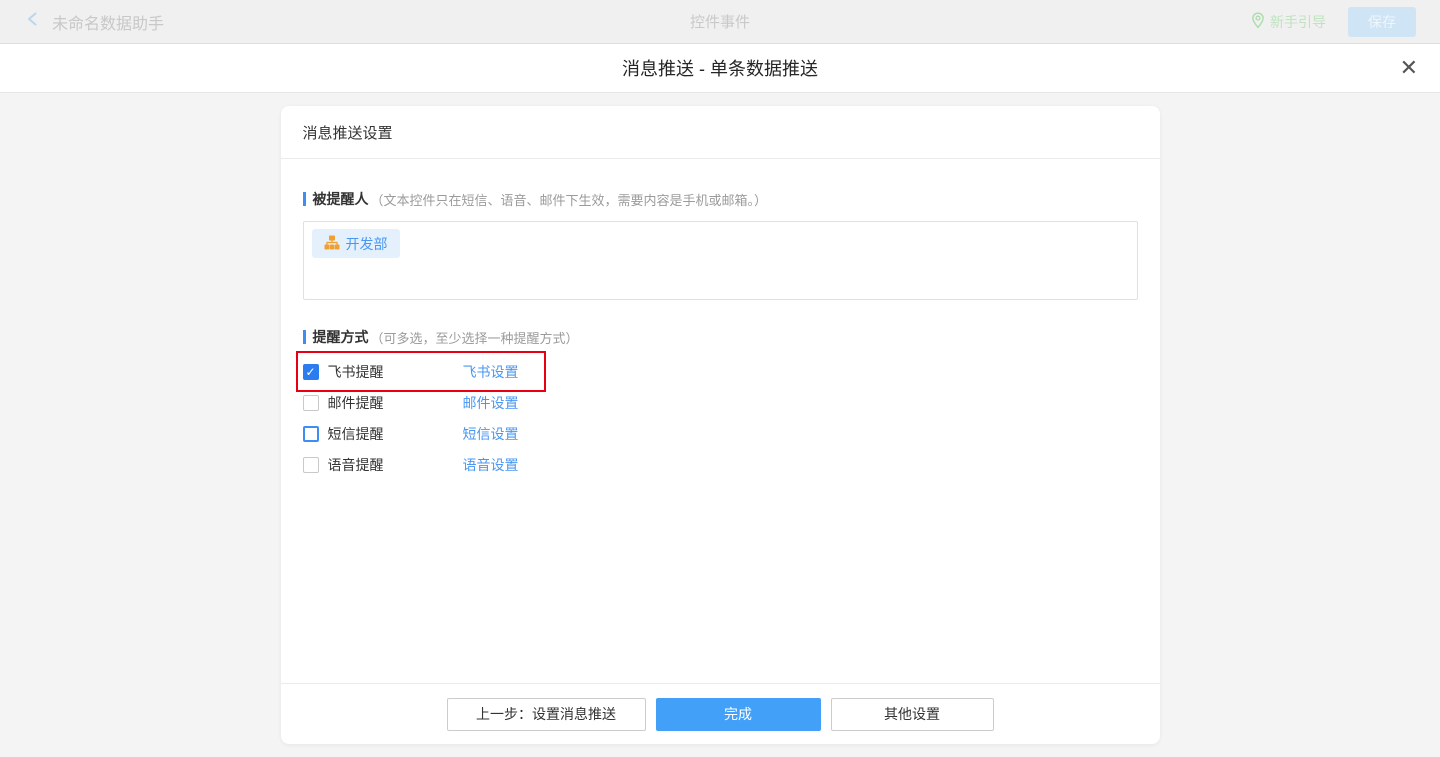 Image resolution: width=1440 pixels, height=757 pixels. I want to click on reminder-settings-link: 语音设置, so click(491, 465).